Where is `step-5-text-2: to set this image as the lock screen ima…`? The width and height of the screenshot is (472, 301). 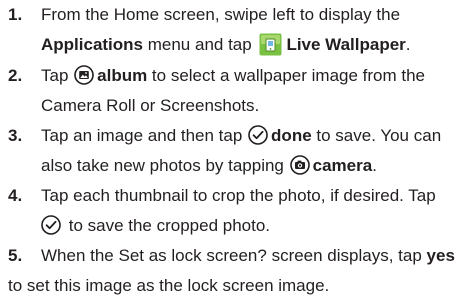 step-5-text-2: to set this image as the lock screen ima… is located at coordinates (169, 285).